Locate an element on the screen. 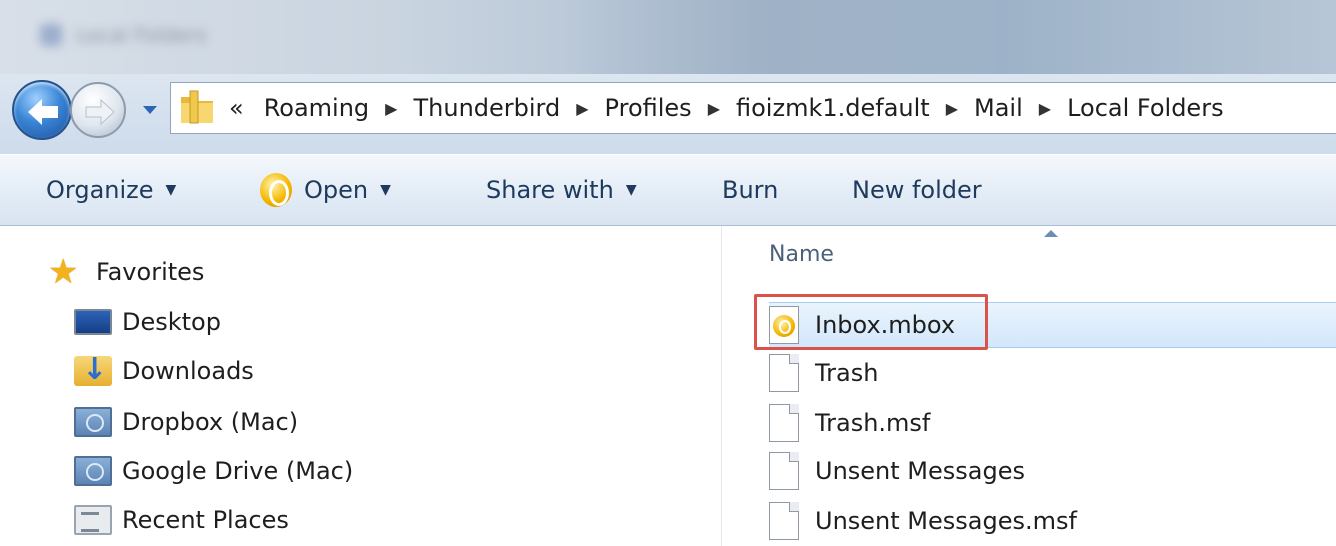 Image resolution: width=1336 pixels, height=546 pixels. forward-button is located at coordinates (98, 110).